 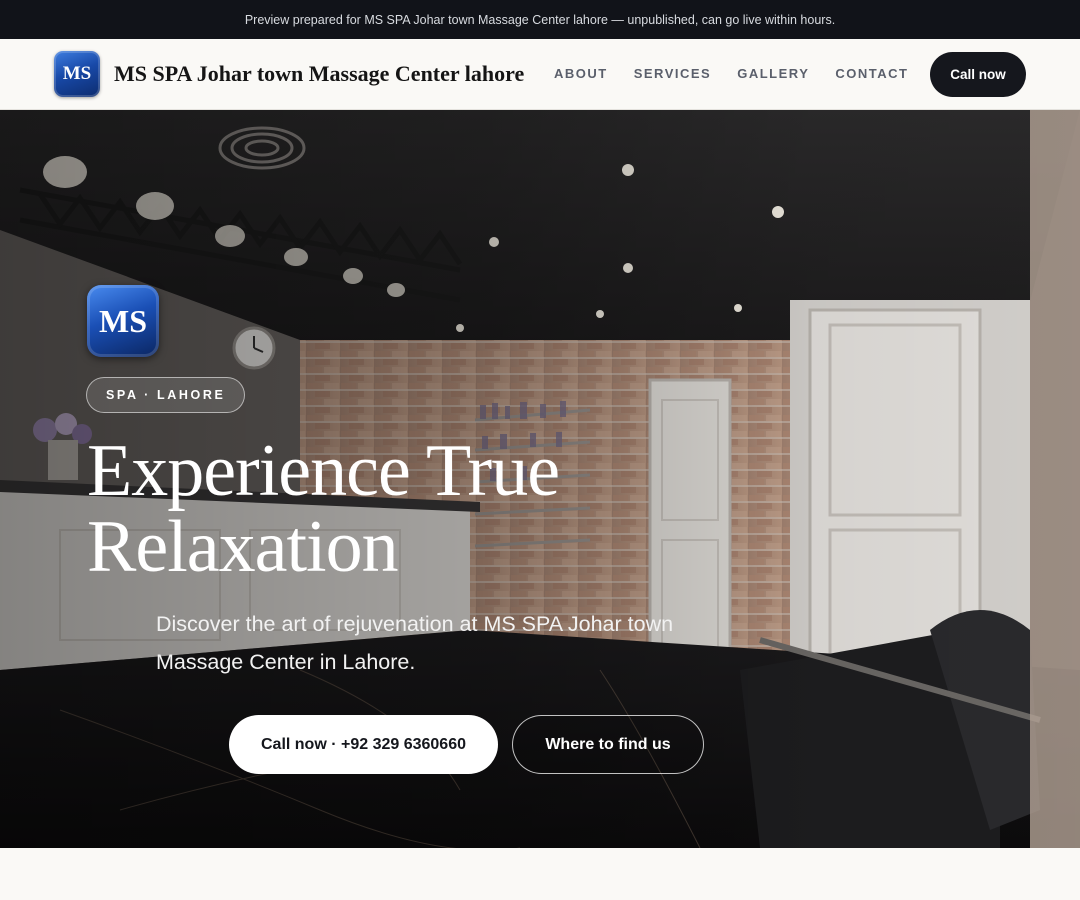 I want to click on hero-logo: MS, so click(x=123, y=321).